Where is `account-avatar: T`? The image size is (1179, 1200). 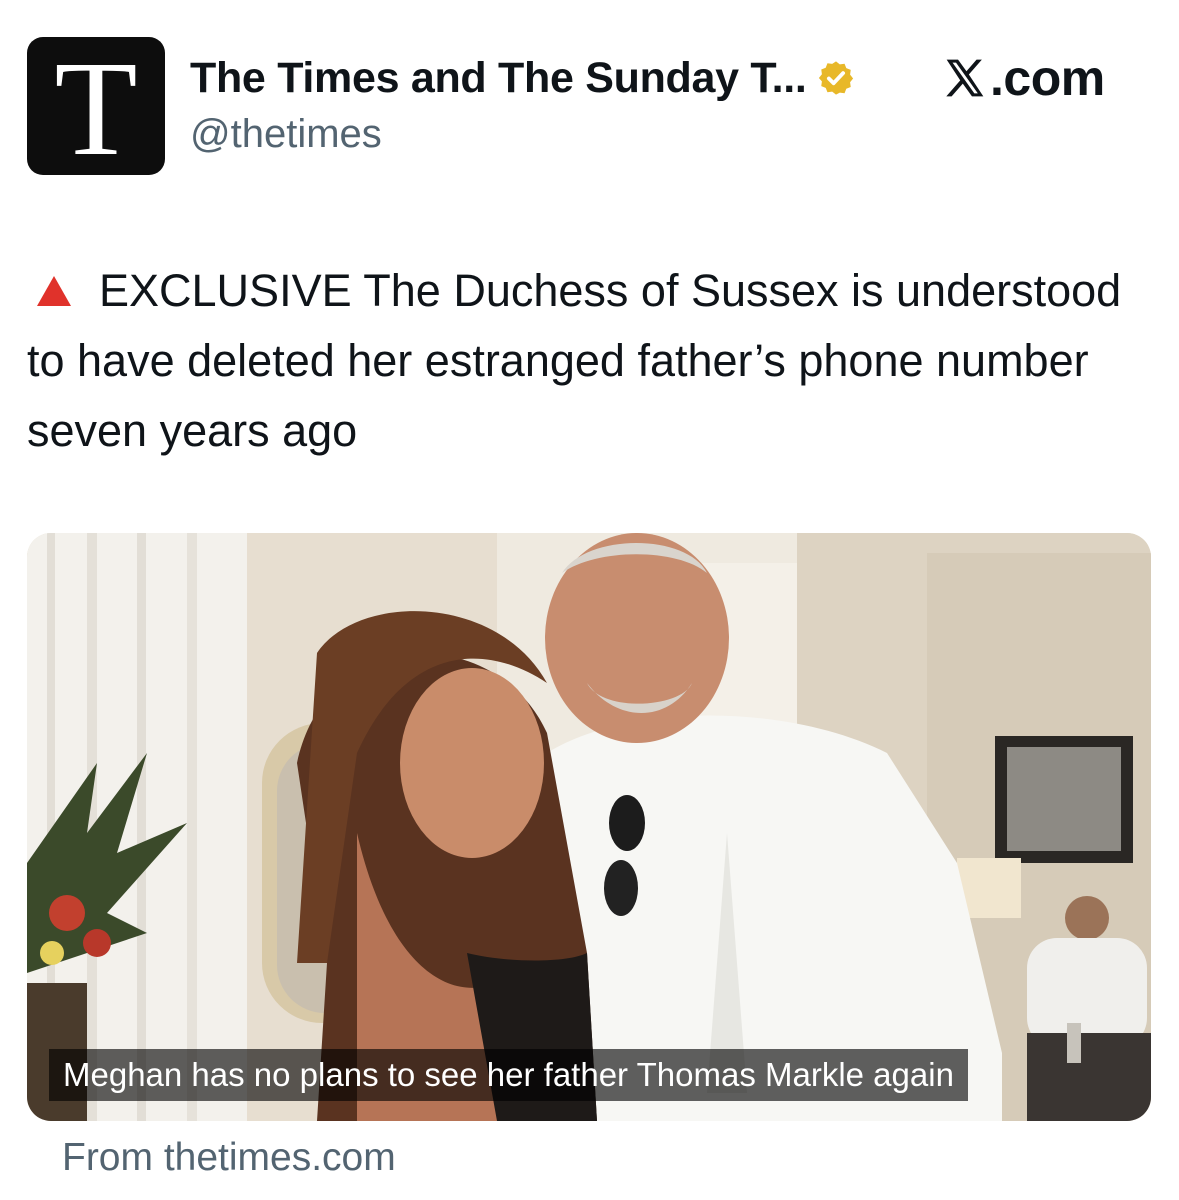
account-avatar: T is located at coordinates (96, 106).